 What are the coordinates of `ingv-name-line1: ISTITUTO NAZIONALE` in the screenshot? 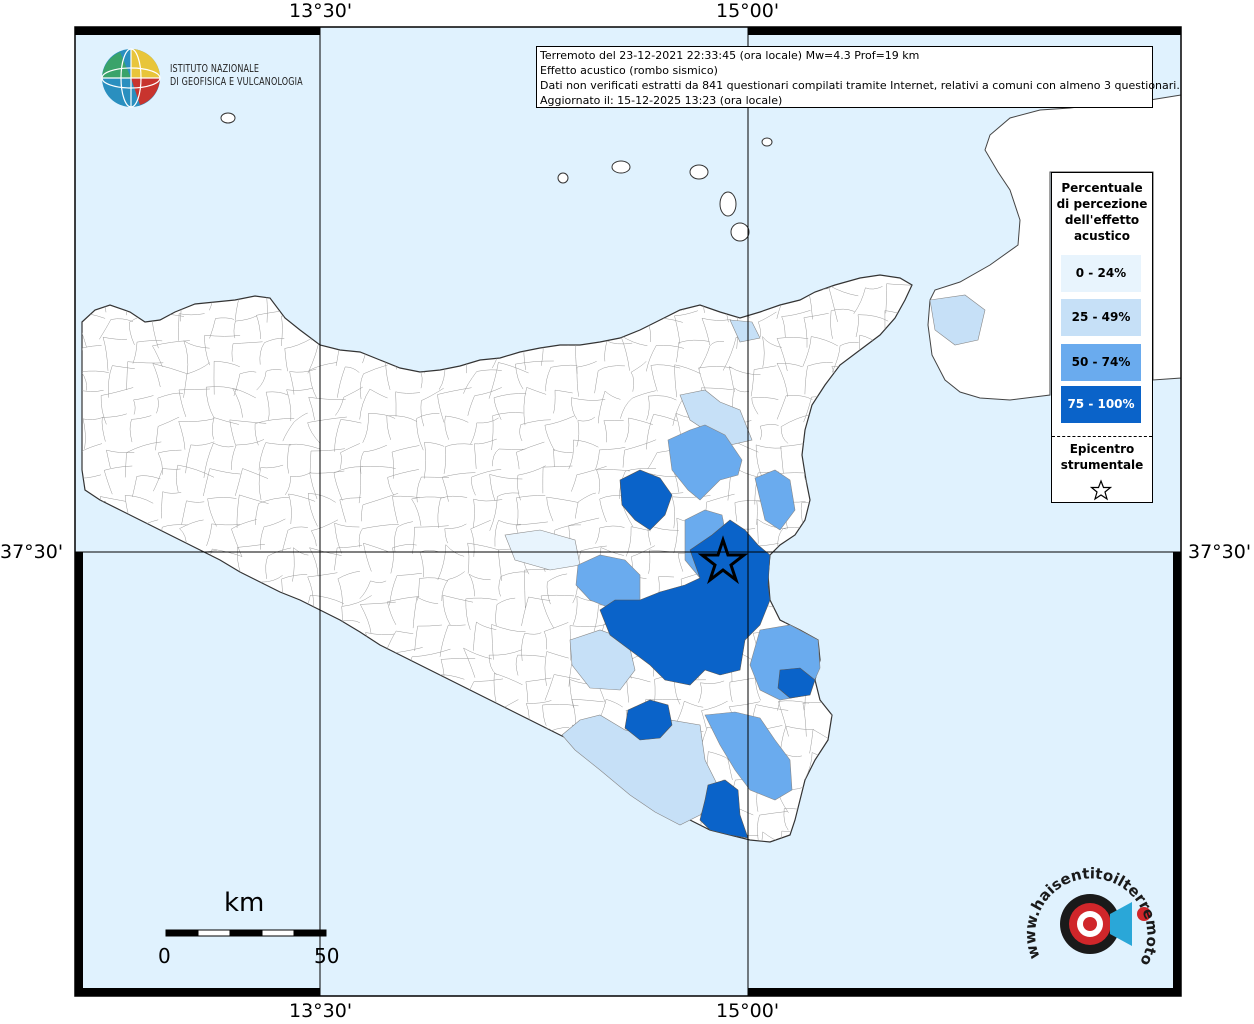 It's located at (215, 69).